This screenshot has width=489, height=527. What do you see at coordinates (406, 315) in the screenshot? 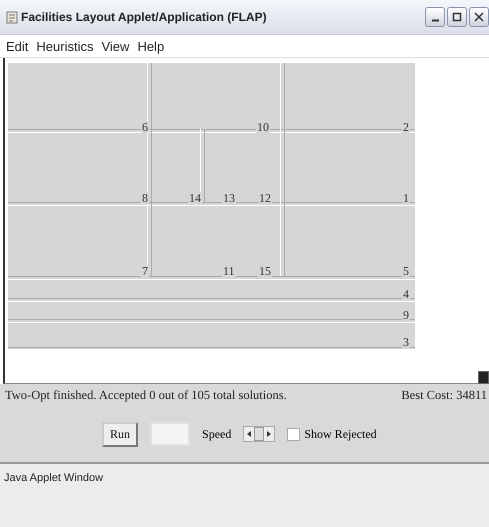
I see `department-label: 9` at bounding box center [406, 315].